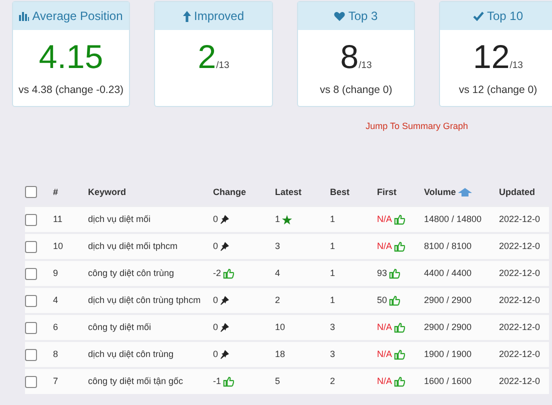  What do you see at coordinates (448, 273) in the screenshot?
I see `table-cell: 4400 / 4400` at bounding box center [448, 273].